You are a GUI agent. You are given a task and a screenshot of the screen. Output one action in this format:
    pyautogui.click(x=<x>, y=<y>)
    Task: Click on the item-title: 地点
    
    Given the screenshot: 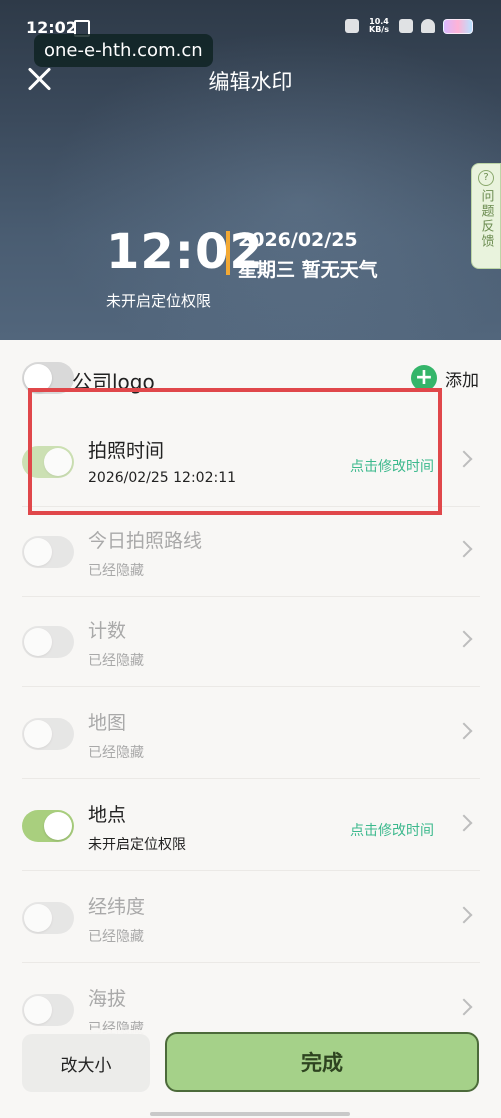 What is the action you would take?
    pyautogui.click(x=107, y=815)
    